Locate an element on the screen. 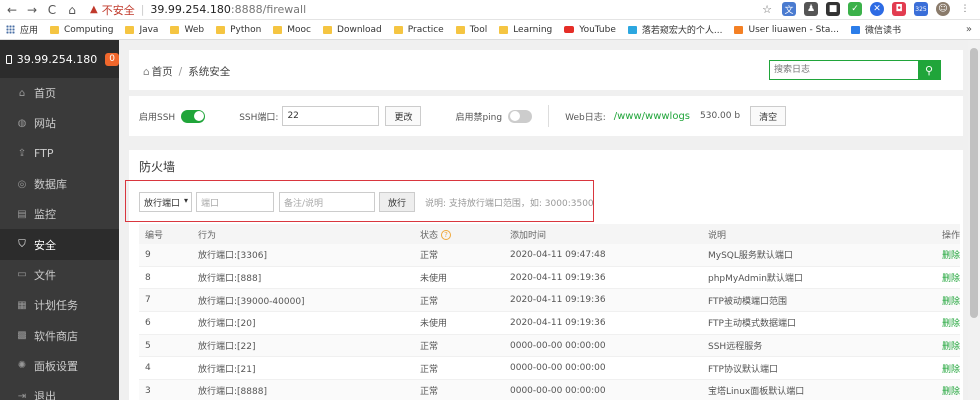 This screenshot has width=980, height=400. blue-ext-icon: ✕ is located at coordinates (877, 9).